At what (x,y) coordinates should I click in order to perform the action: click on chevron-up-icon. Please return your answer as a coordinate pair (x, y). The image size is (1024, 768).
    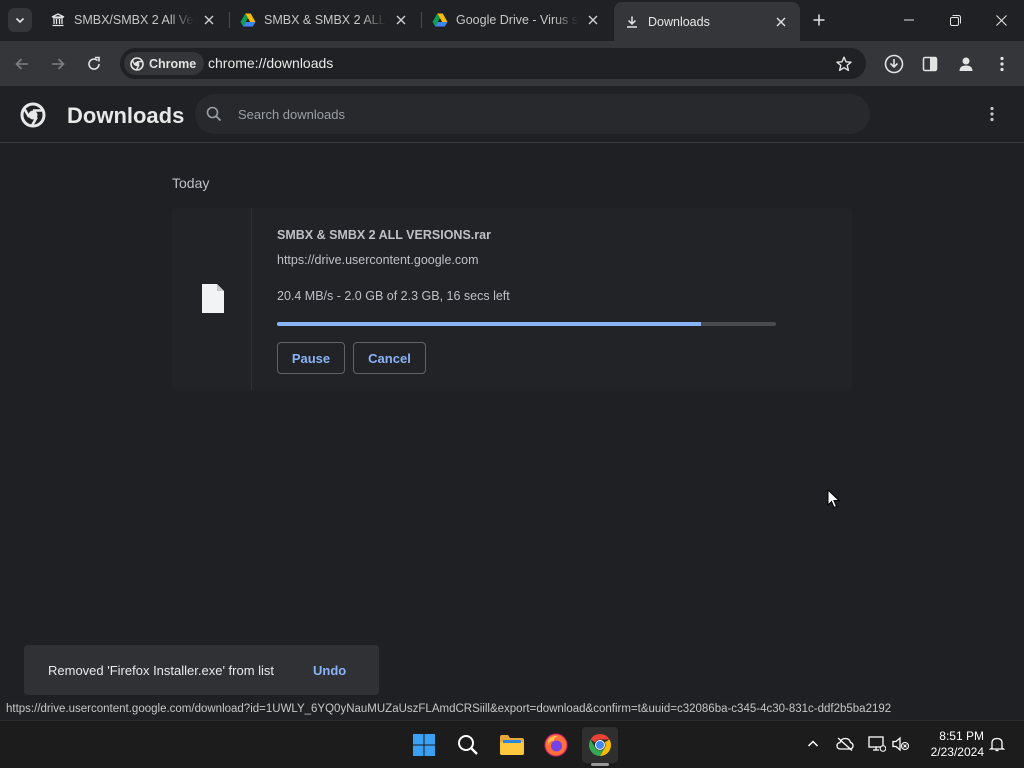
    Looking at the image, I should click on (813, 743).